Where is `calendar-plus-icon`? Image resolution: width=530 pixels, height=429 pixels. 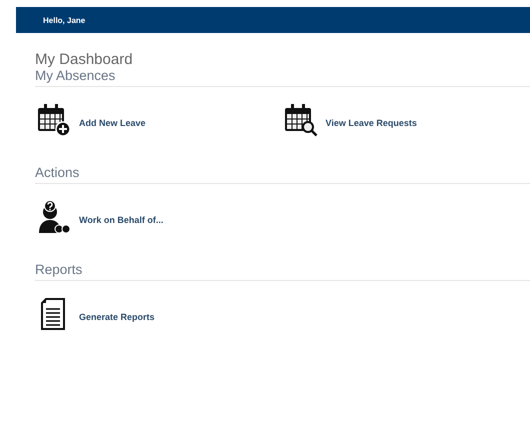 calendar-plus-icon is located at coordinates (54, 120).